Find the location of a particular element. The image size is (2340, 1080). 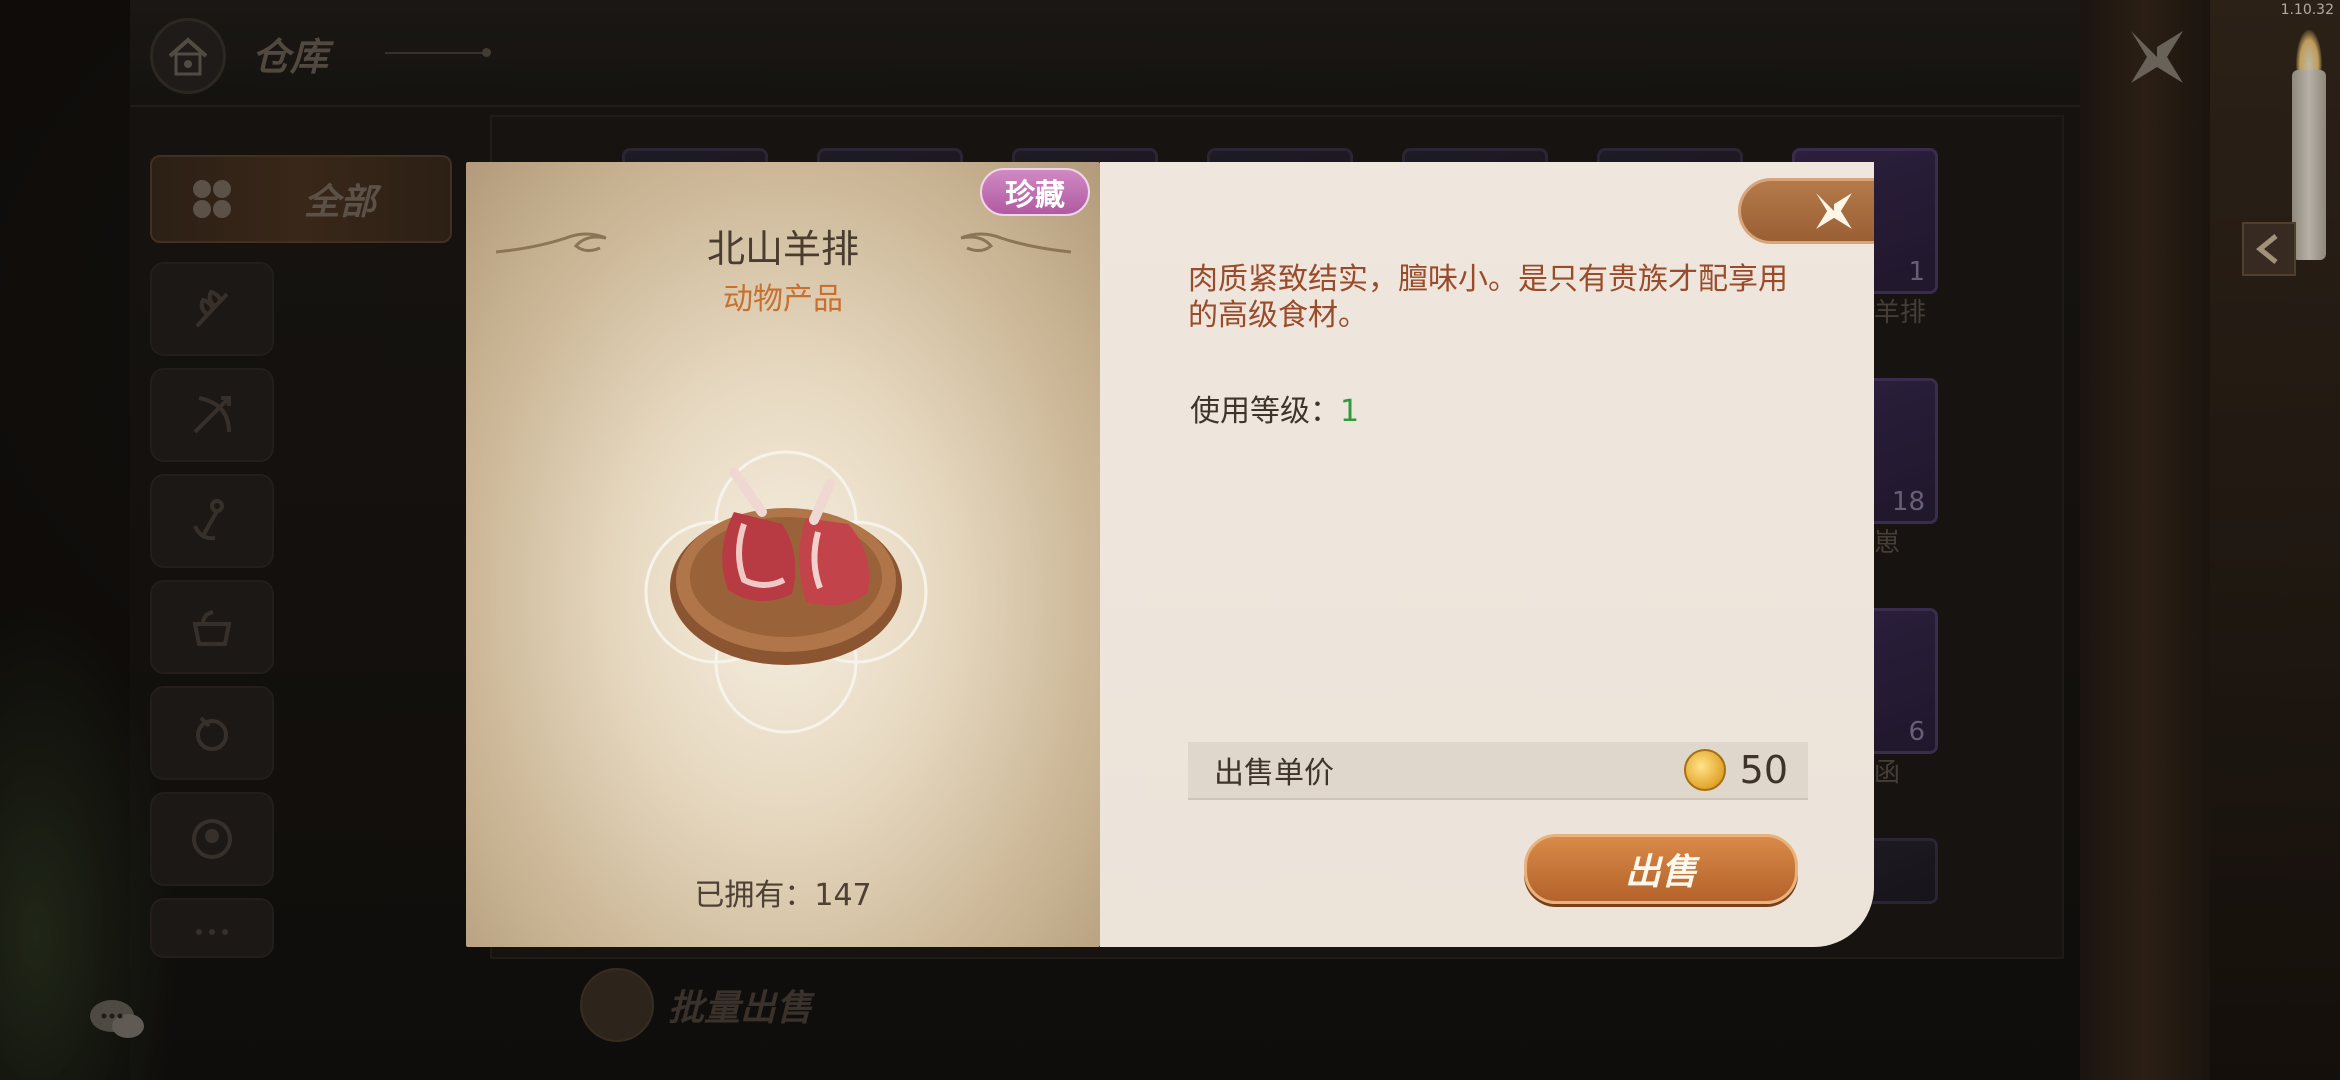

use-level-value: 1 is located at coordinates (1350, 411).